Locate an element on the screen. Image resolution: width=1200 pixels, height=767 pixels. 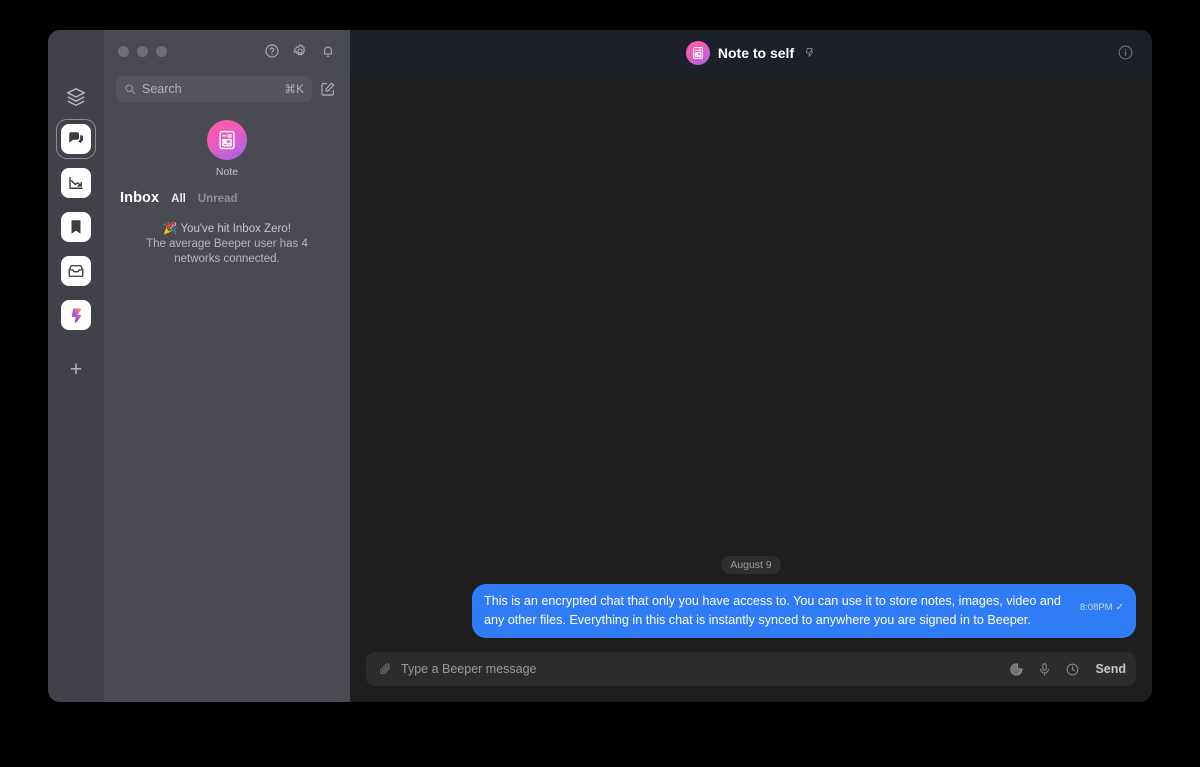
traffic-lights is located at coordinates (142, 51).